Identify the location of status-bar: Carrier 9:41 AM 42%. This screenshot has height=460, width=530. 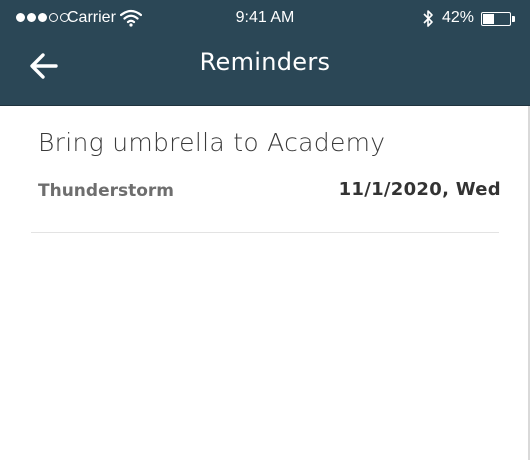
(265, 19).